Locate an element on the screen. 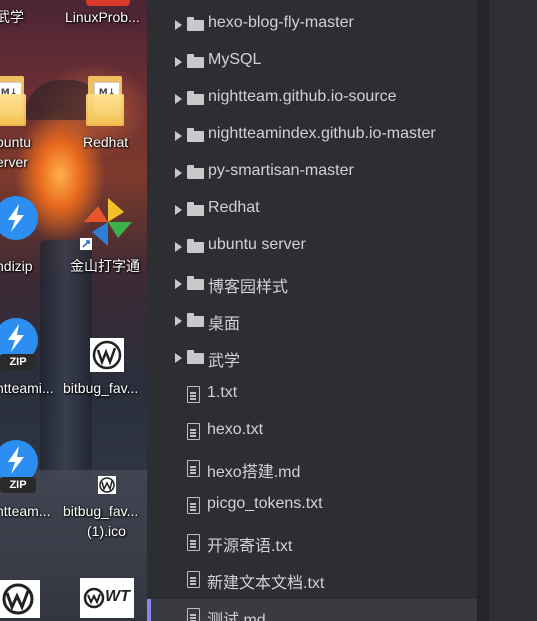 The width and height of the screenshot is (537, 621). tree-item-label: 1.txt is located at coordinates (222, 392).